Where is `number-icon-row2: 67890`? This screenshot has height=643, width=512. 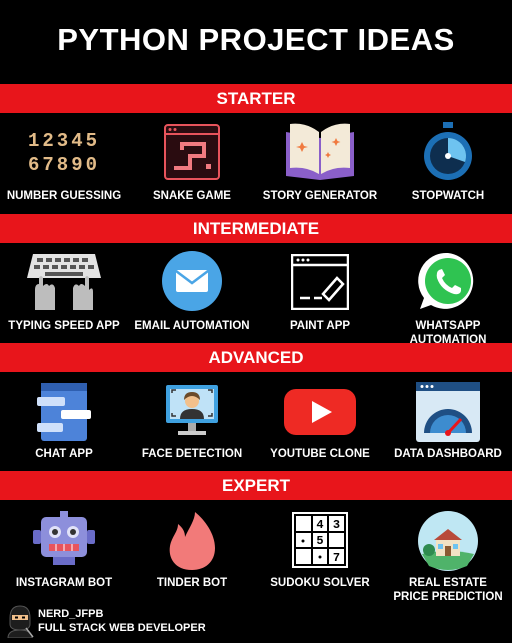
number-icon-row2: 67890 is located at coordinates (64, 165).